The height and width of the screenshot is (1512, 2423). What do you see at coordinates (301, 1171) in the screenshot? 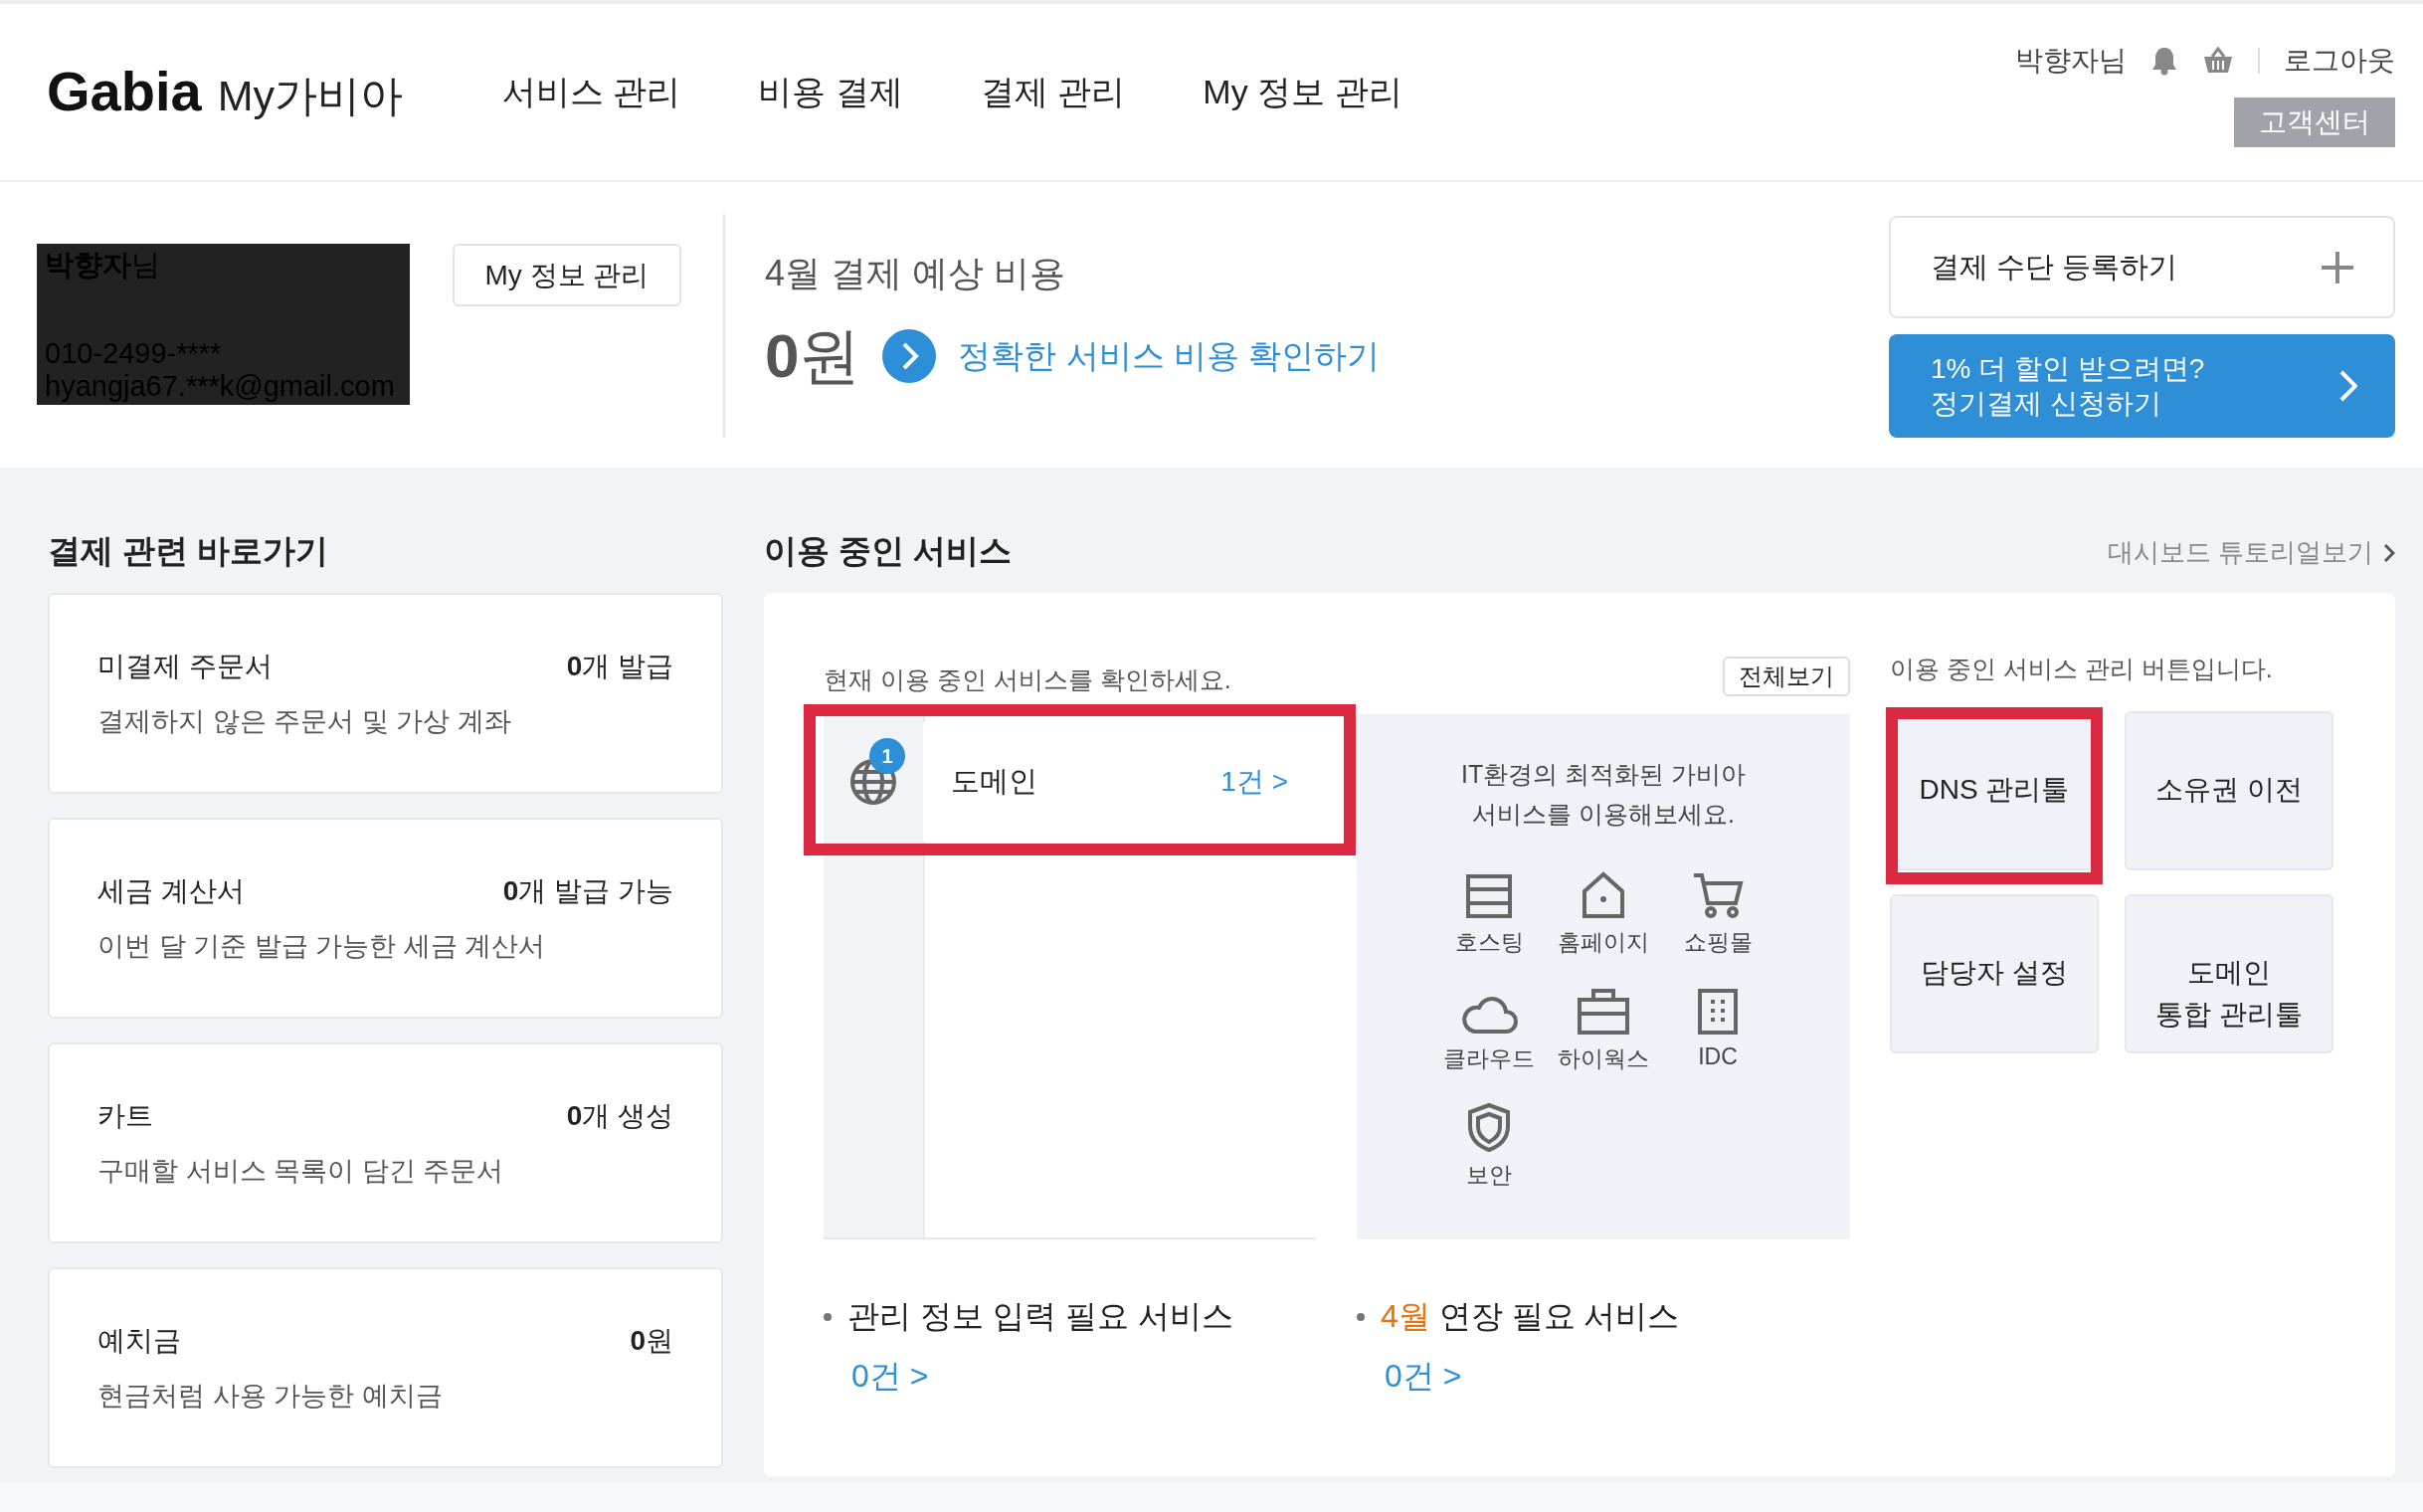
I see `shortcut-description: 구매할 서비스 목록이 담긴 주문서` at bounding box center [301, 1171].